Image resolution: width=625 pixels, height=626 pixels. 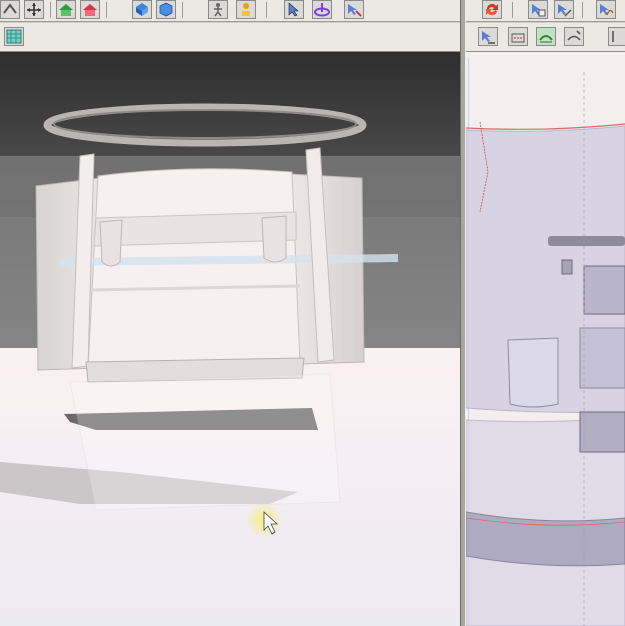 I want to click on pattern-belt-loop, so click(x=567, y=267).